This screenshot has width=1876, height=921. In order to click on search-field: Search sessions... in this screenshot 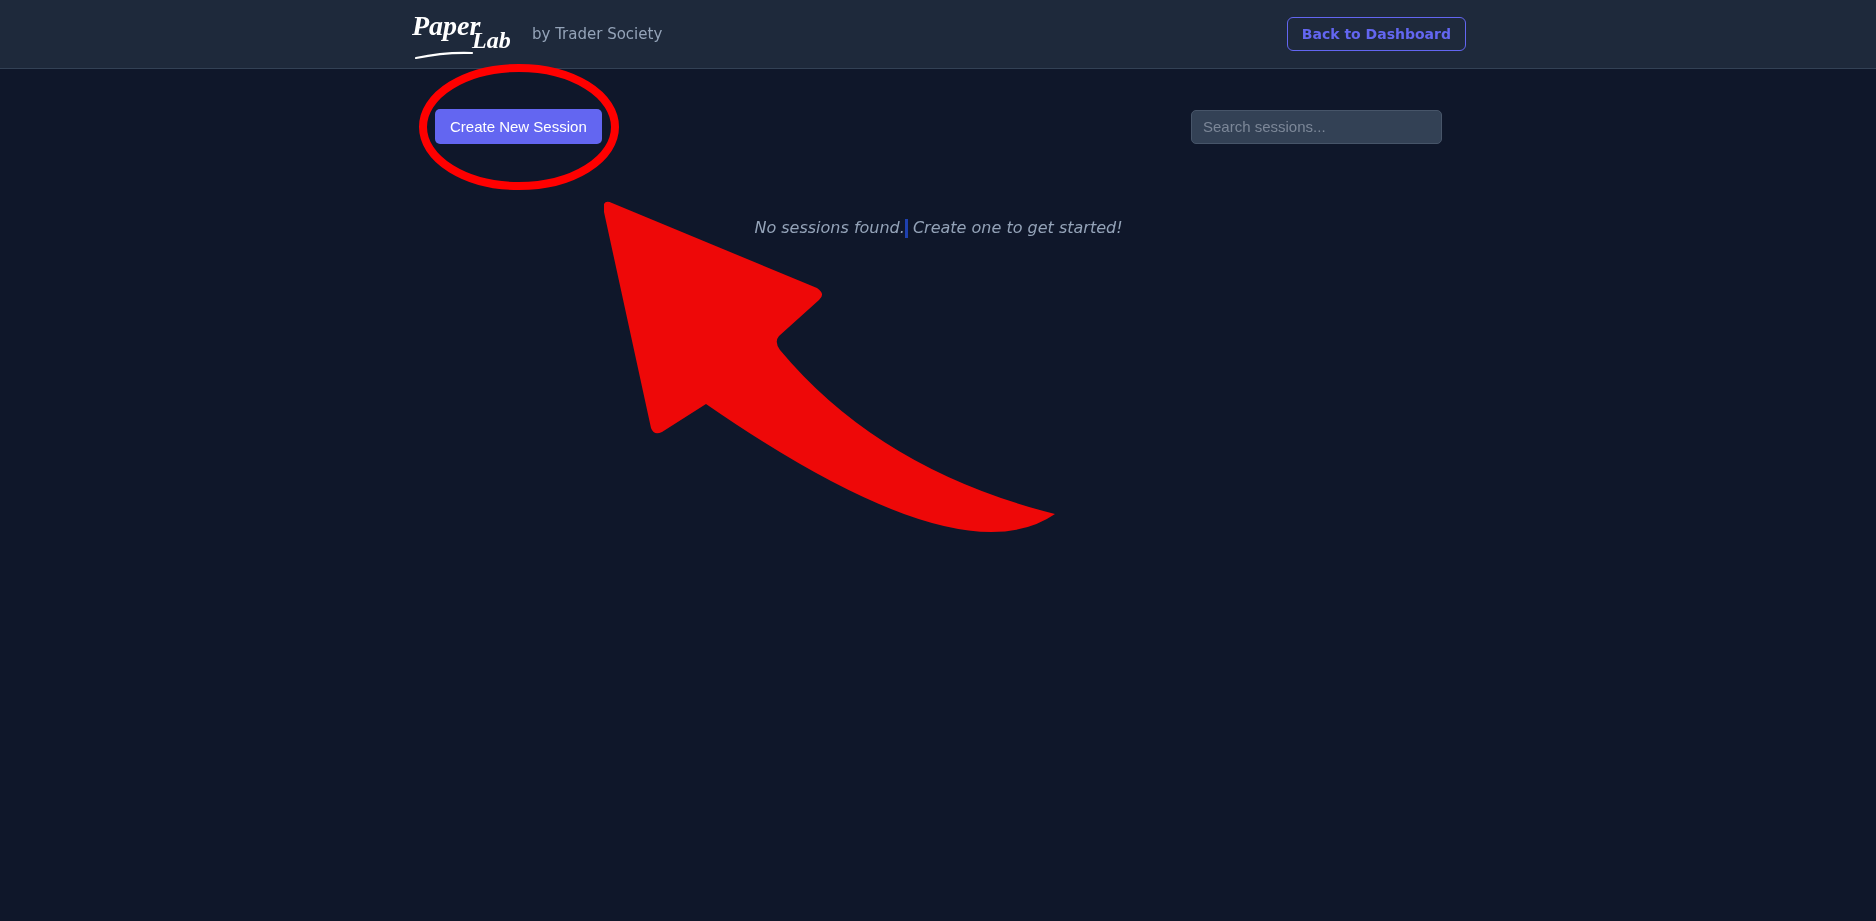, I will do `click(1316, 126)`.